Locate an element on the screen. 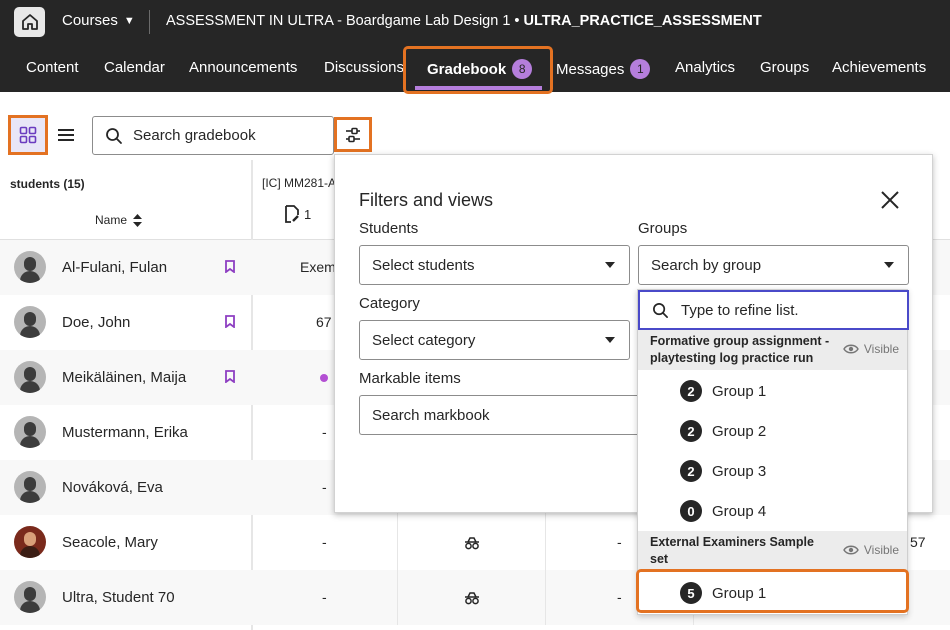  markable-items-label: Markable items is located at coordinates (410, 378).